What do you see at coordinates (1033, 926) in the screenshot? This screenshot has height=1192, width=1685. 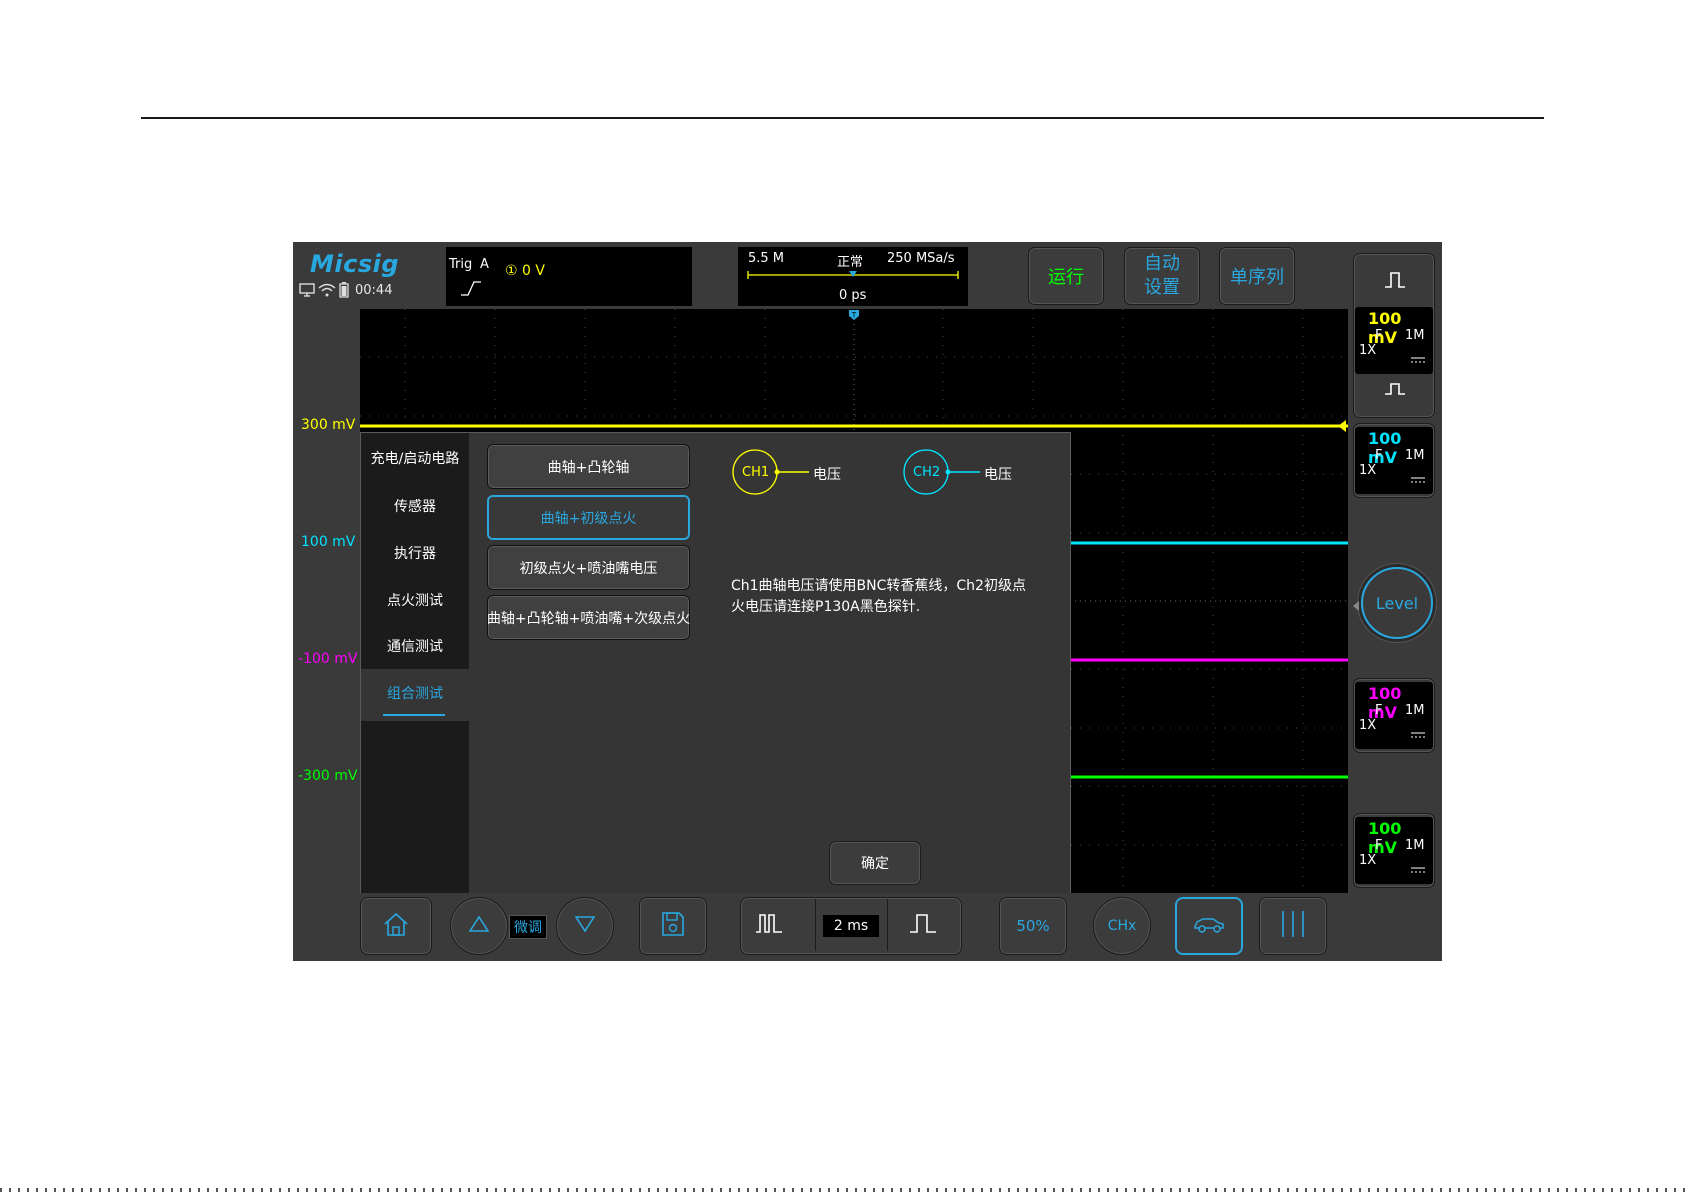 I see `fifty-percent-button: 50%` at bounding box center [1033, 926].